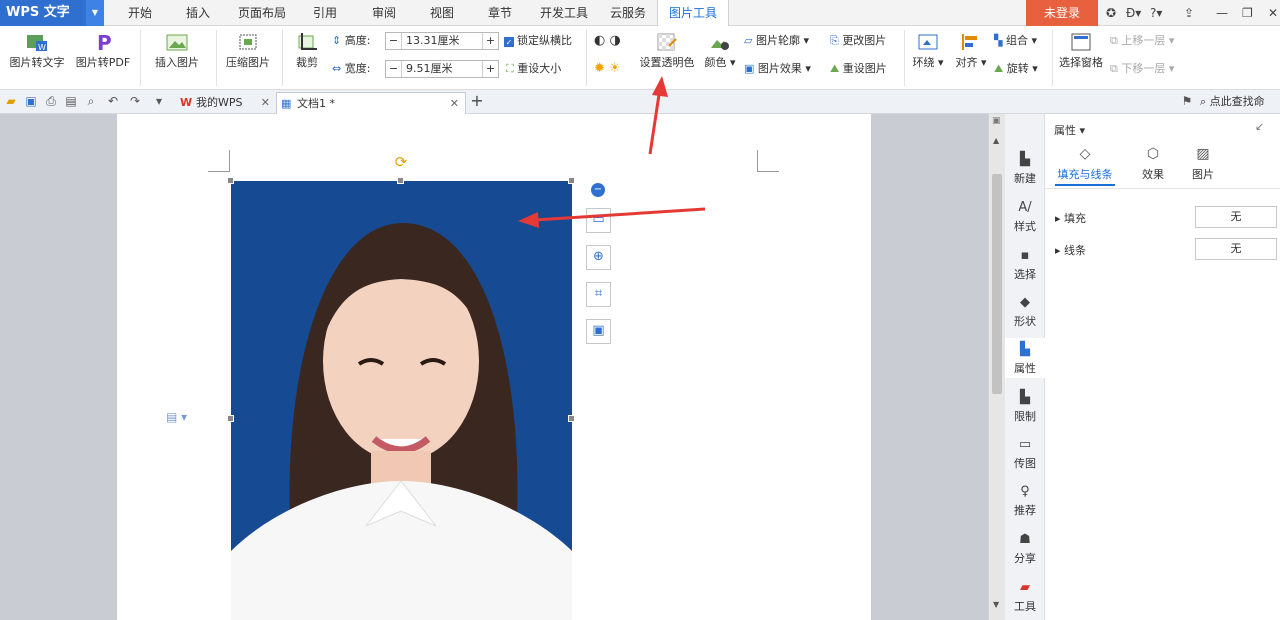 The width and height of the screenshot is (1280, 620). Describe the element at coordinates (776, 41) in the screenshot. I see `picture-outline-button: ▱ 图片轮廓 ▾` at that location.